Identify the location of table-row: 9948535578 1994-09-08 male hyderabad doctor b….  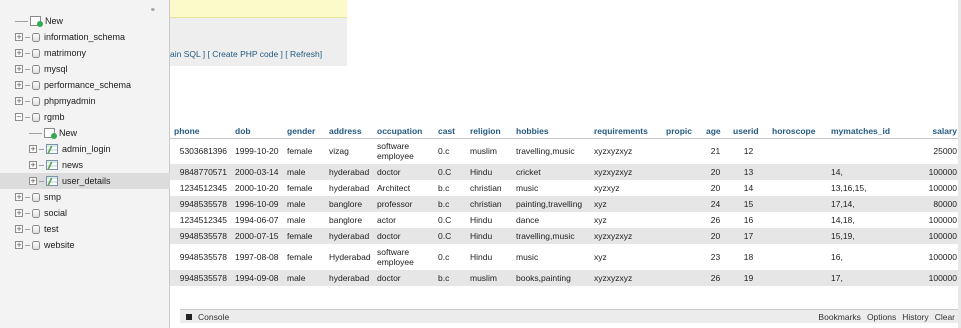
(565, 278).